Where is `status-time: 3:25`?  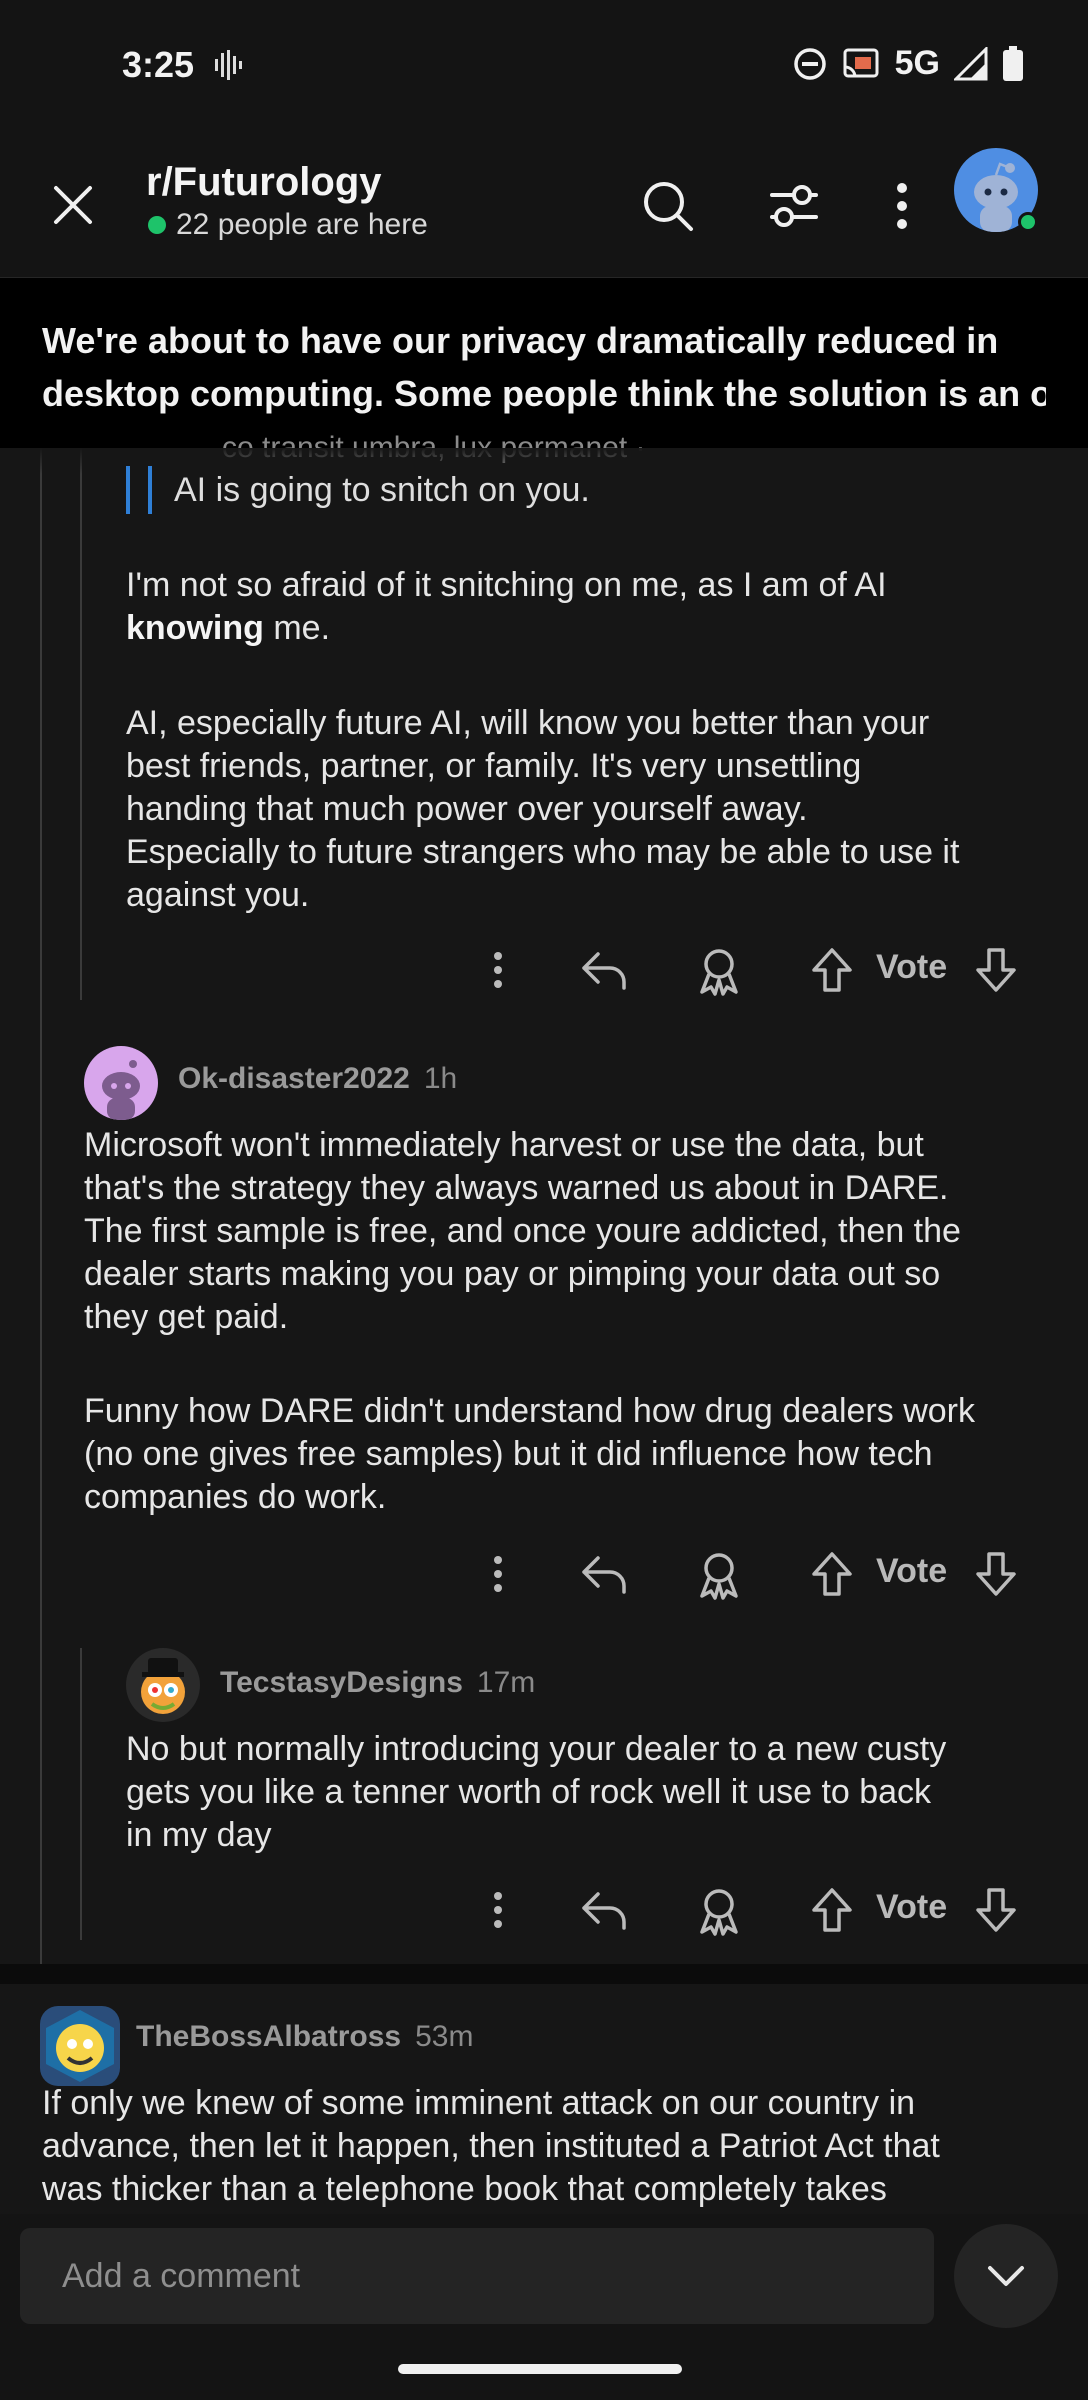 status-time: 3:25 is located at coordinates (158, 64).